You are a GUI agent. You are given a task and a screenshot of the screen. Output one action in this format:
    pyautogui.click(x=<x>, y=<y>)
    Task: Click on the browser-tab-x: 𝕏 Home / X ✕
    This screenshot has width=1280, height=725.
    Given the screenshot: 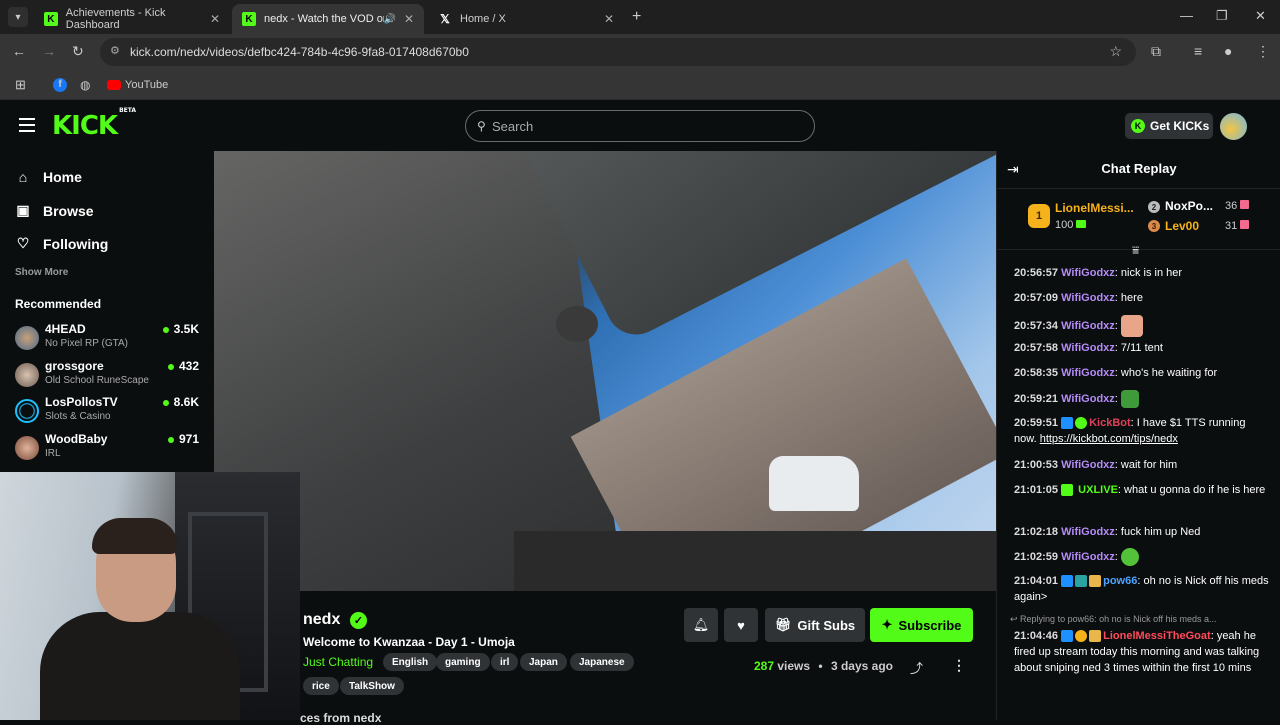 What is the action you would take?
    pyautogui.click(x=526, y=19)
    